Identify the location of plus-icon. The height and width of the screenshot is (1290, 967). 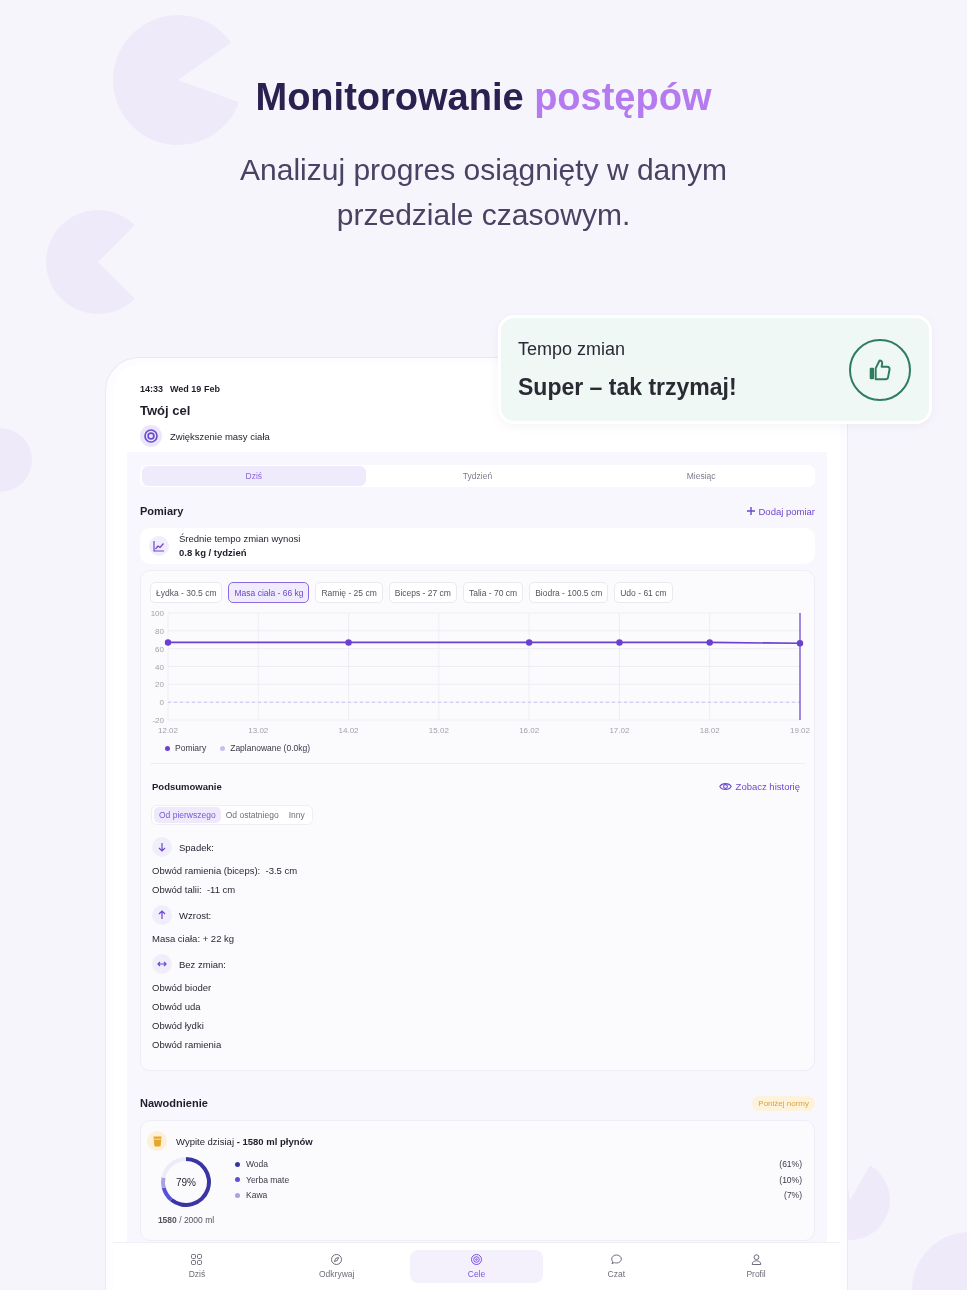
(750, 511).